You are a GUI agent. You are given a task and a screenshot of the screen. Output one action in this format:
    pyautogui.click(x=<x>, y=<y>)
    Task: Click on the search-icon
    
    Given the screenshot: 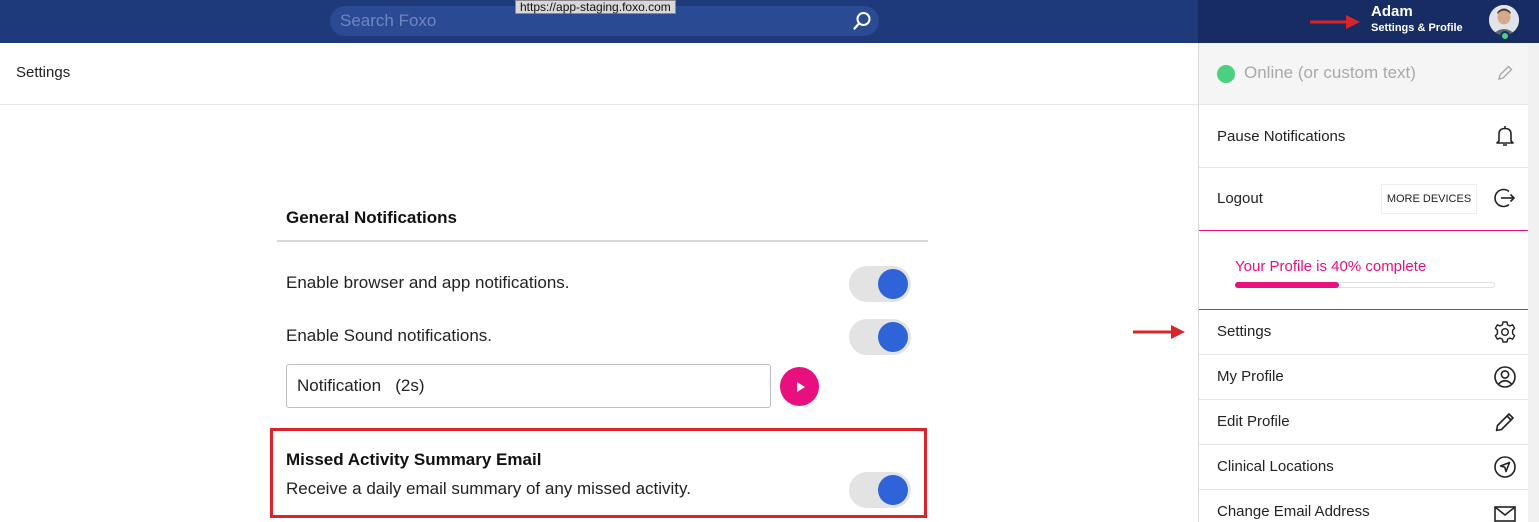 What is the action you would take?
    pyautogui.click(x=862, y=21)
    